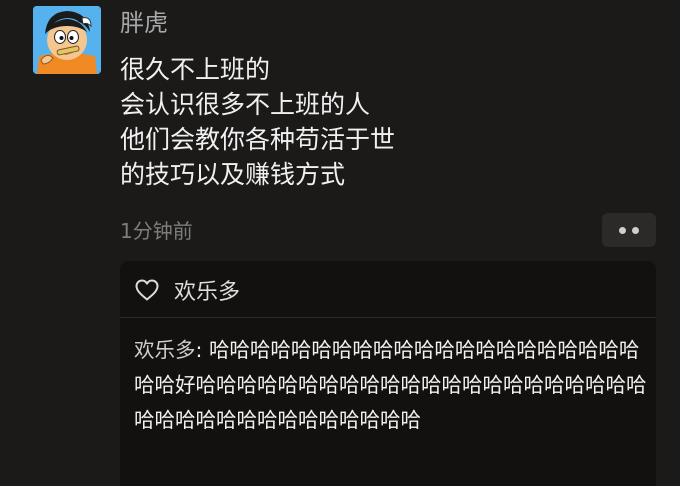 The width and height of the screenshot is (680, 486). I want to click on cartoon-avatar-icon, so click(67, 40).